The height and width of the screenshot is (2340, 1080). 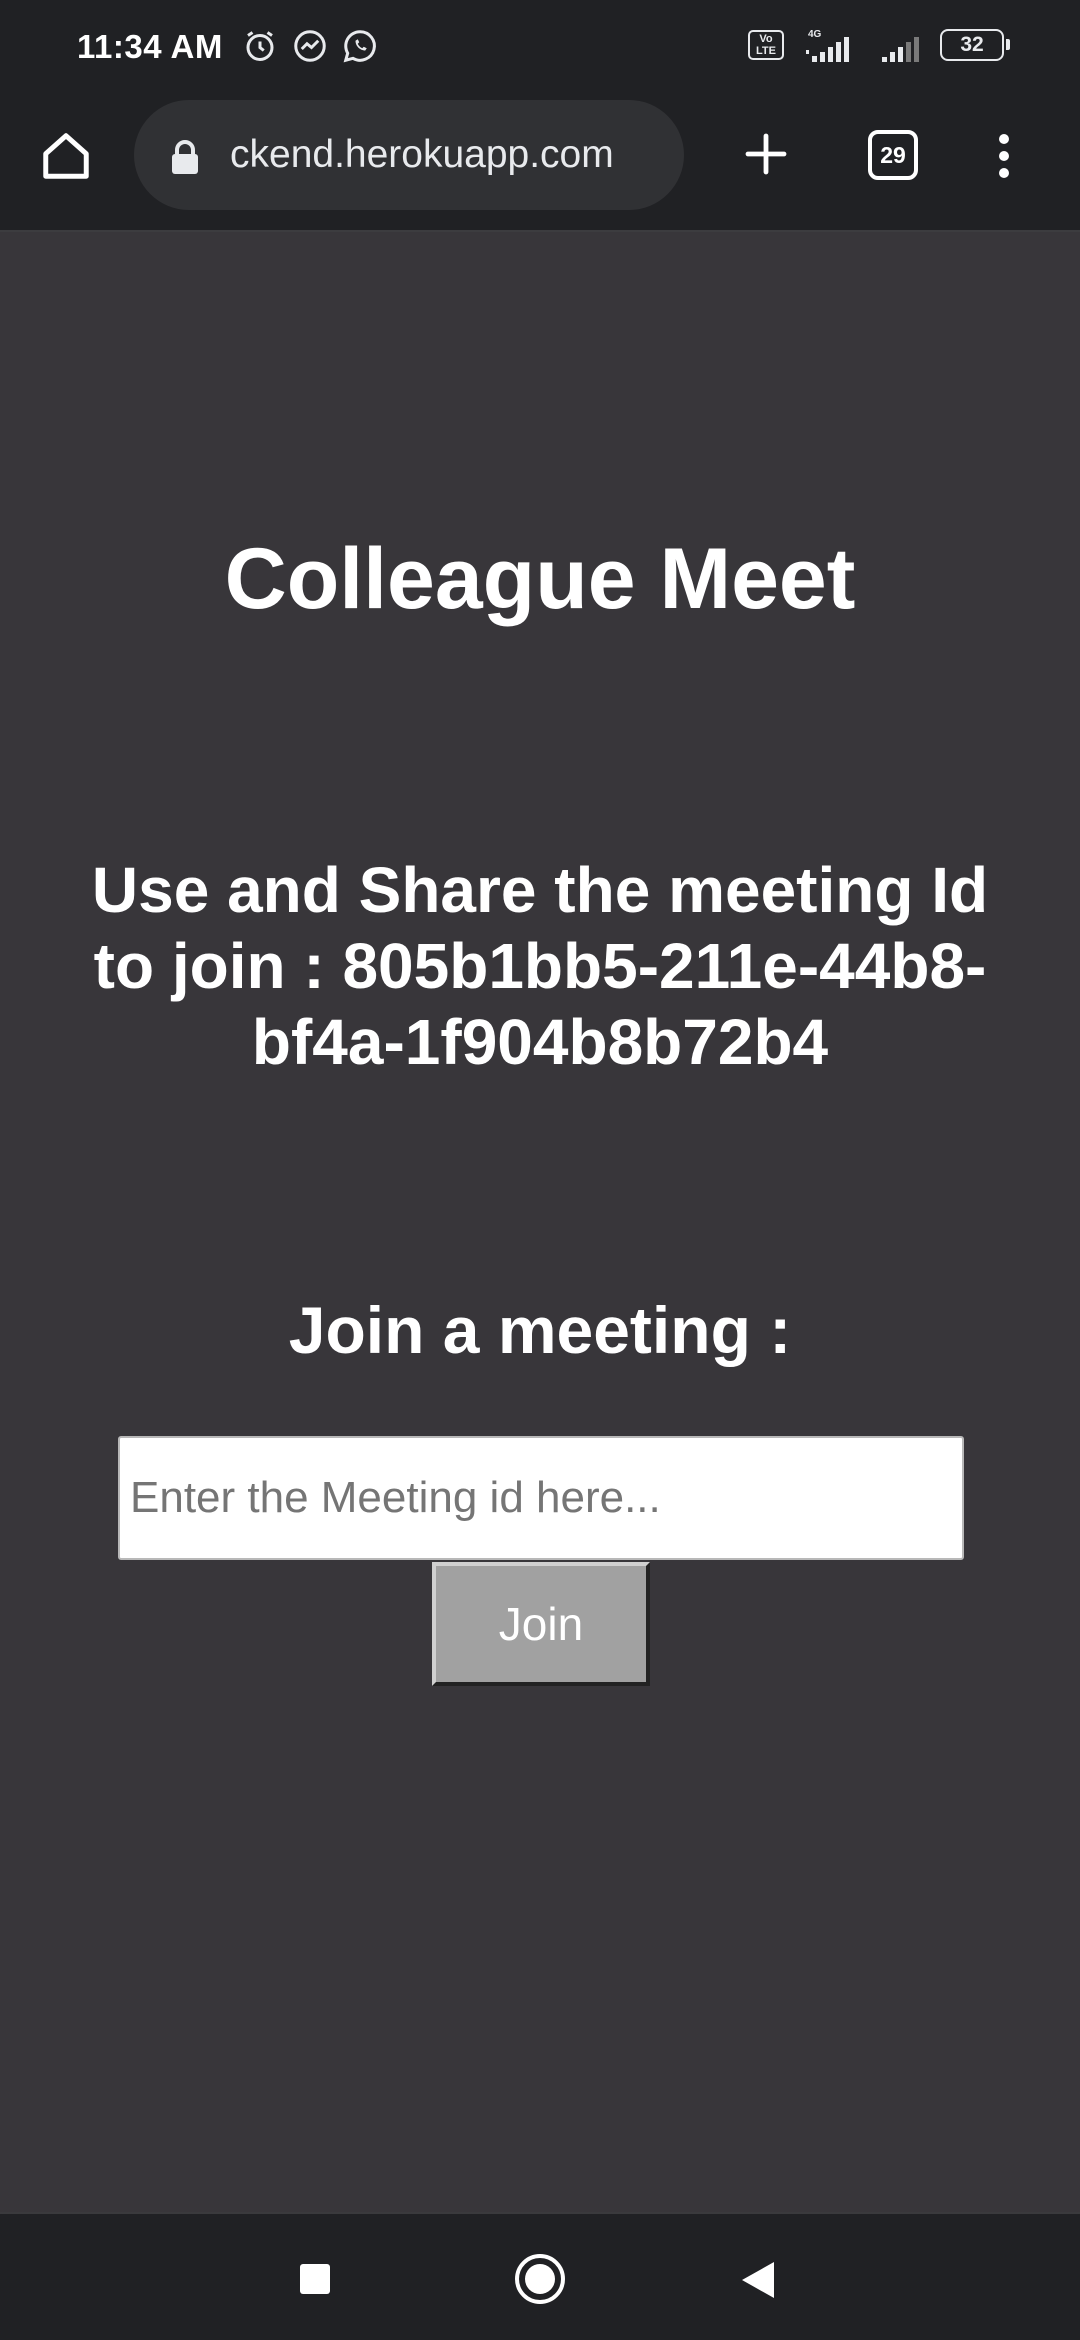 I want to click on status-time: 11:34 AM, so click(x=150, y=46).